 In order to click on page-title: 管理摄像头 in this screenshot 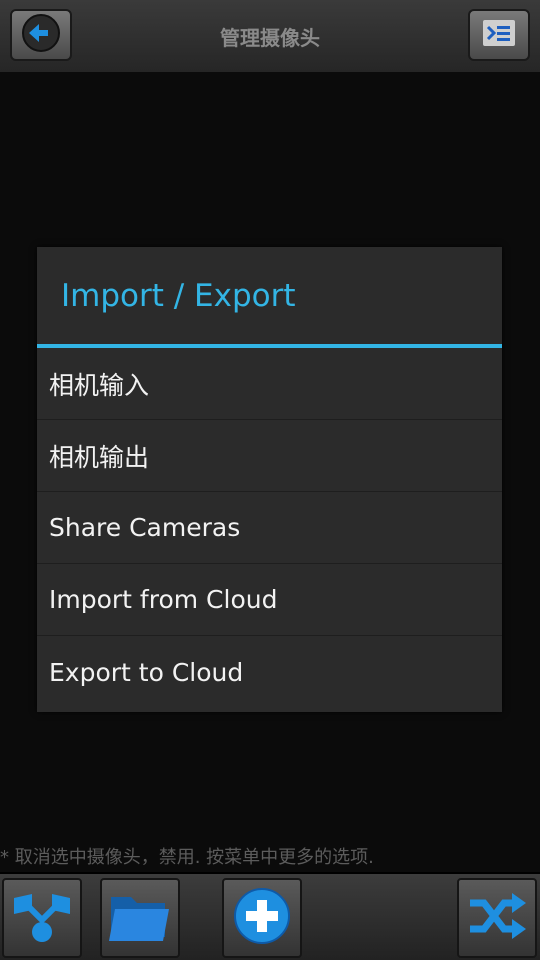, I will do `click(270, 37)`.